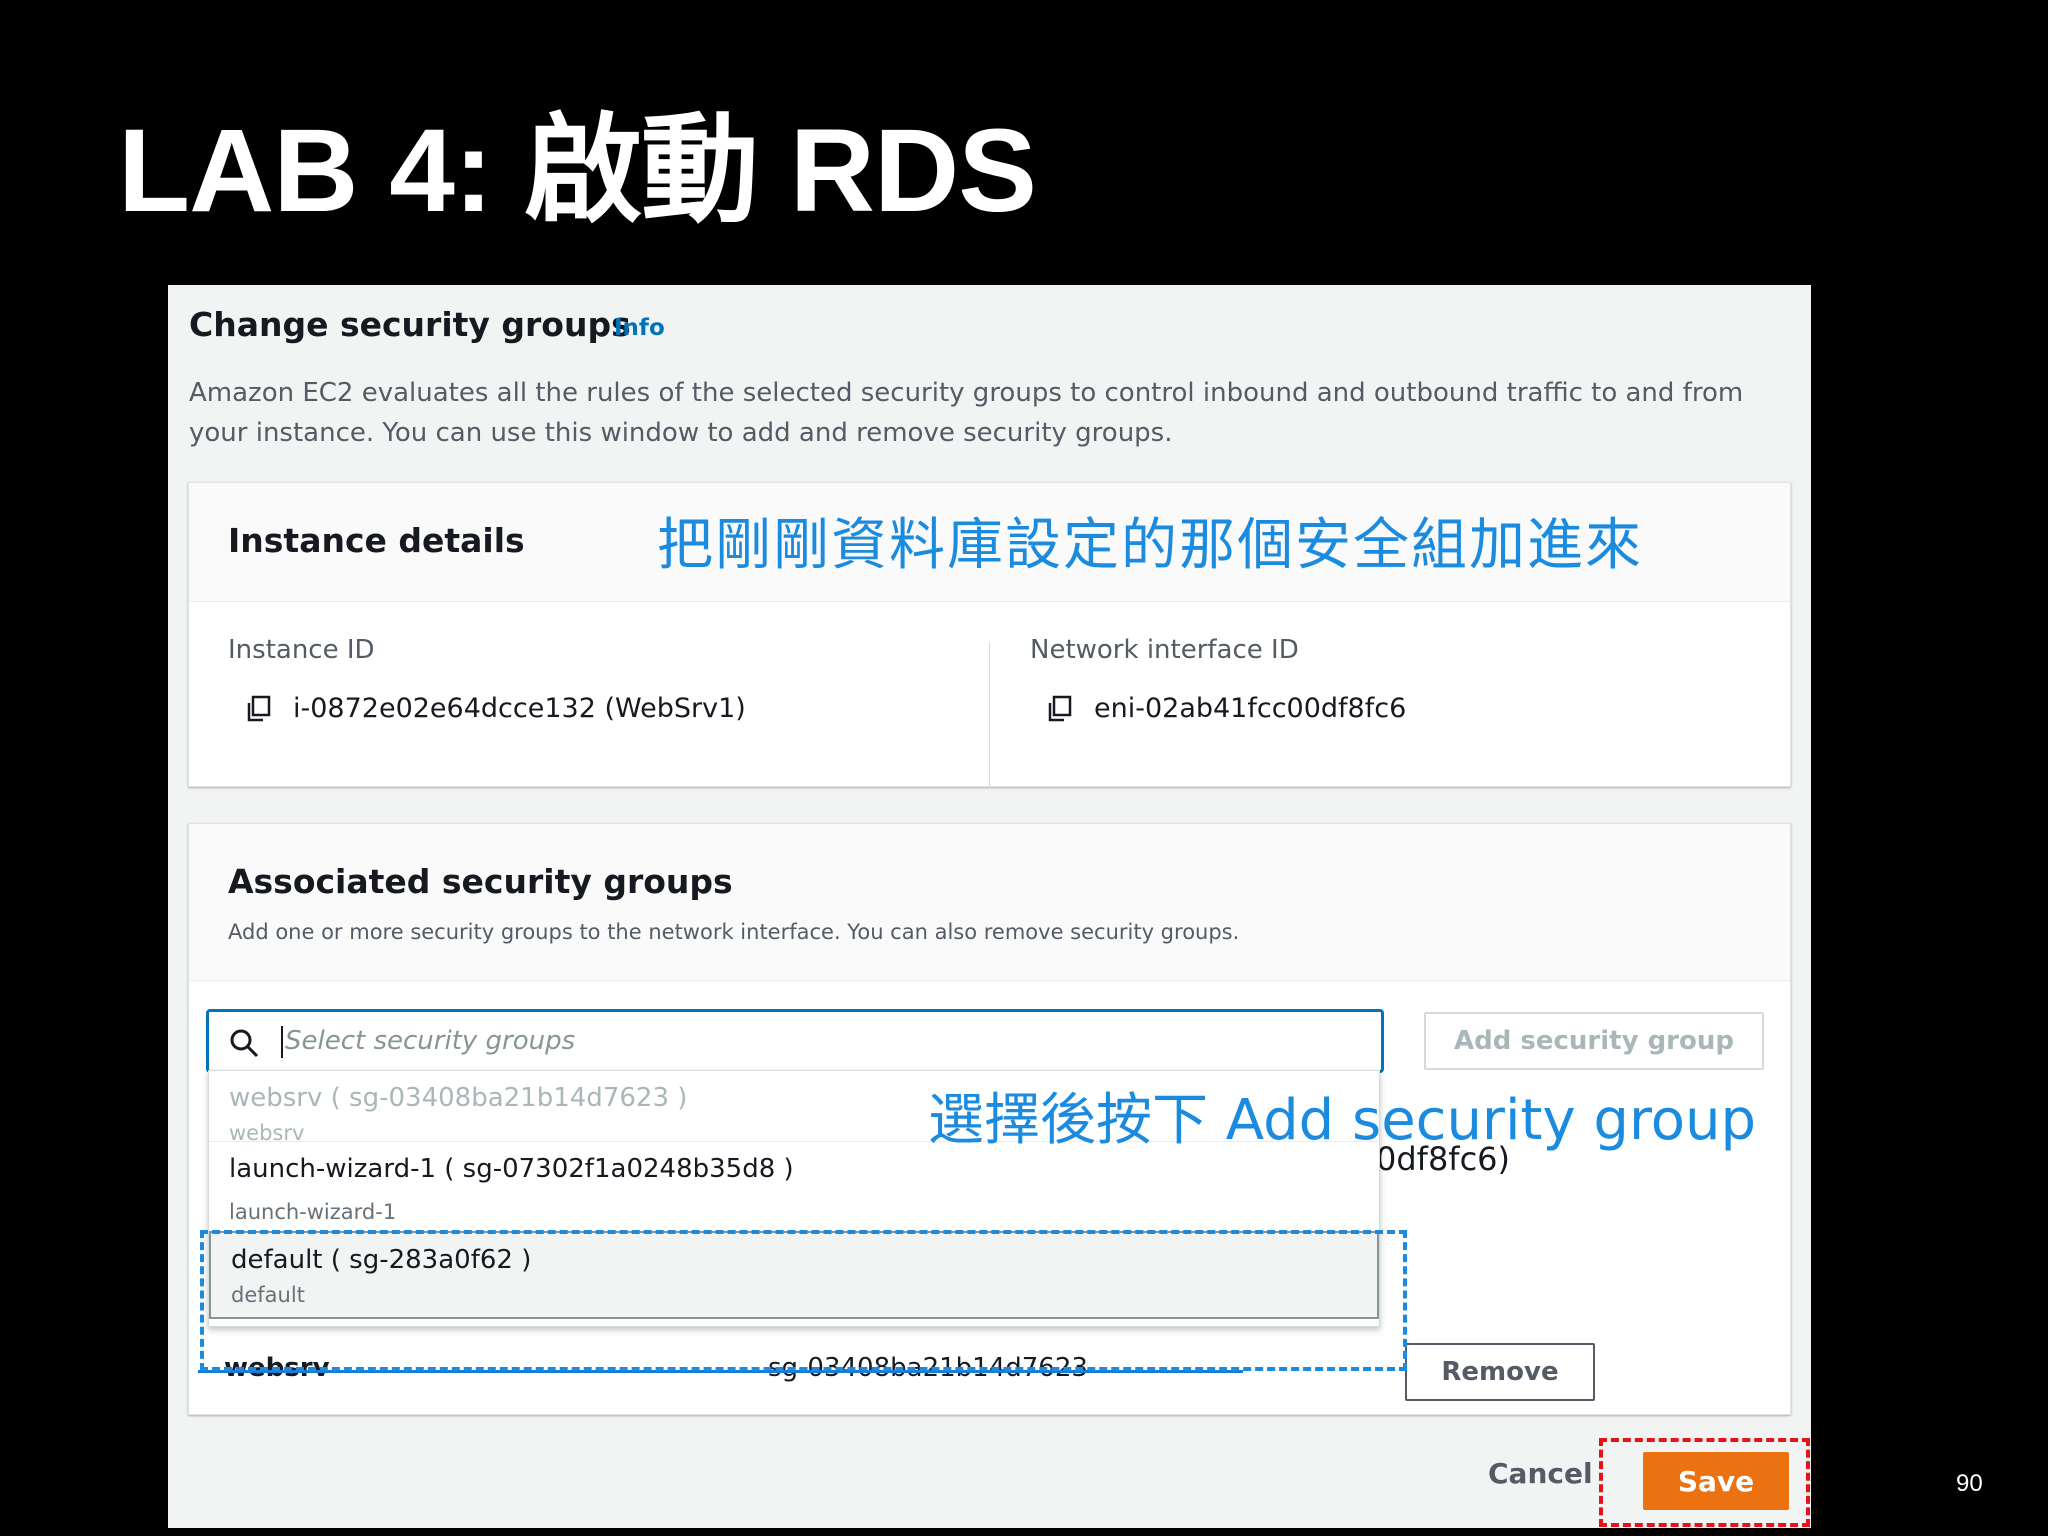  Describe the element at coordinates (1540, 1473) in the screenshot. I see `cancel-button: Cancel` at that location.